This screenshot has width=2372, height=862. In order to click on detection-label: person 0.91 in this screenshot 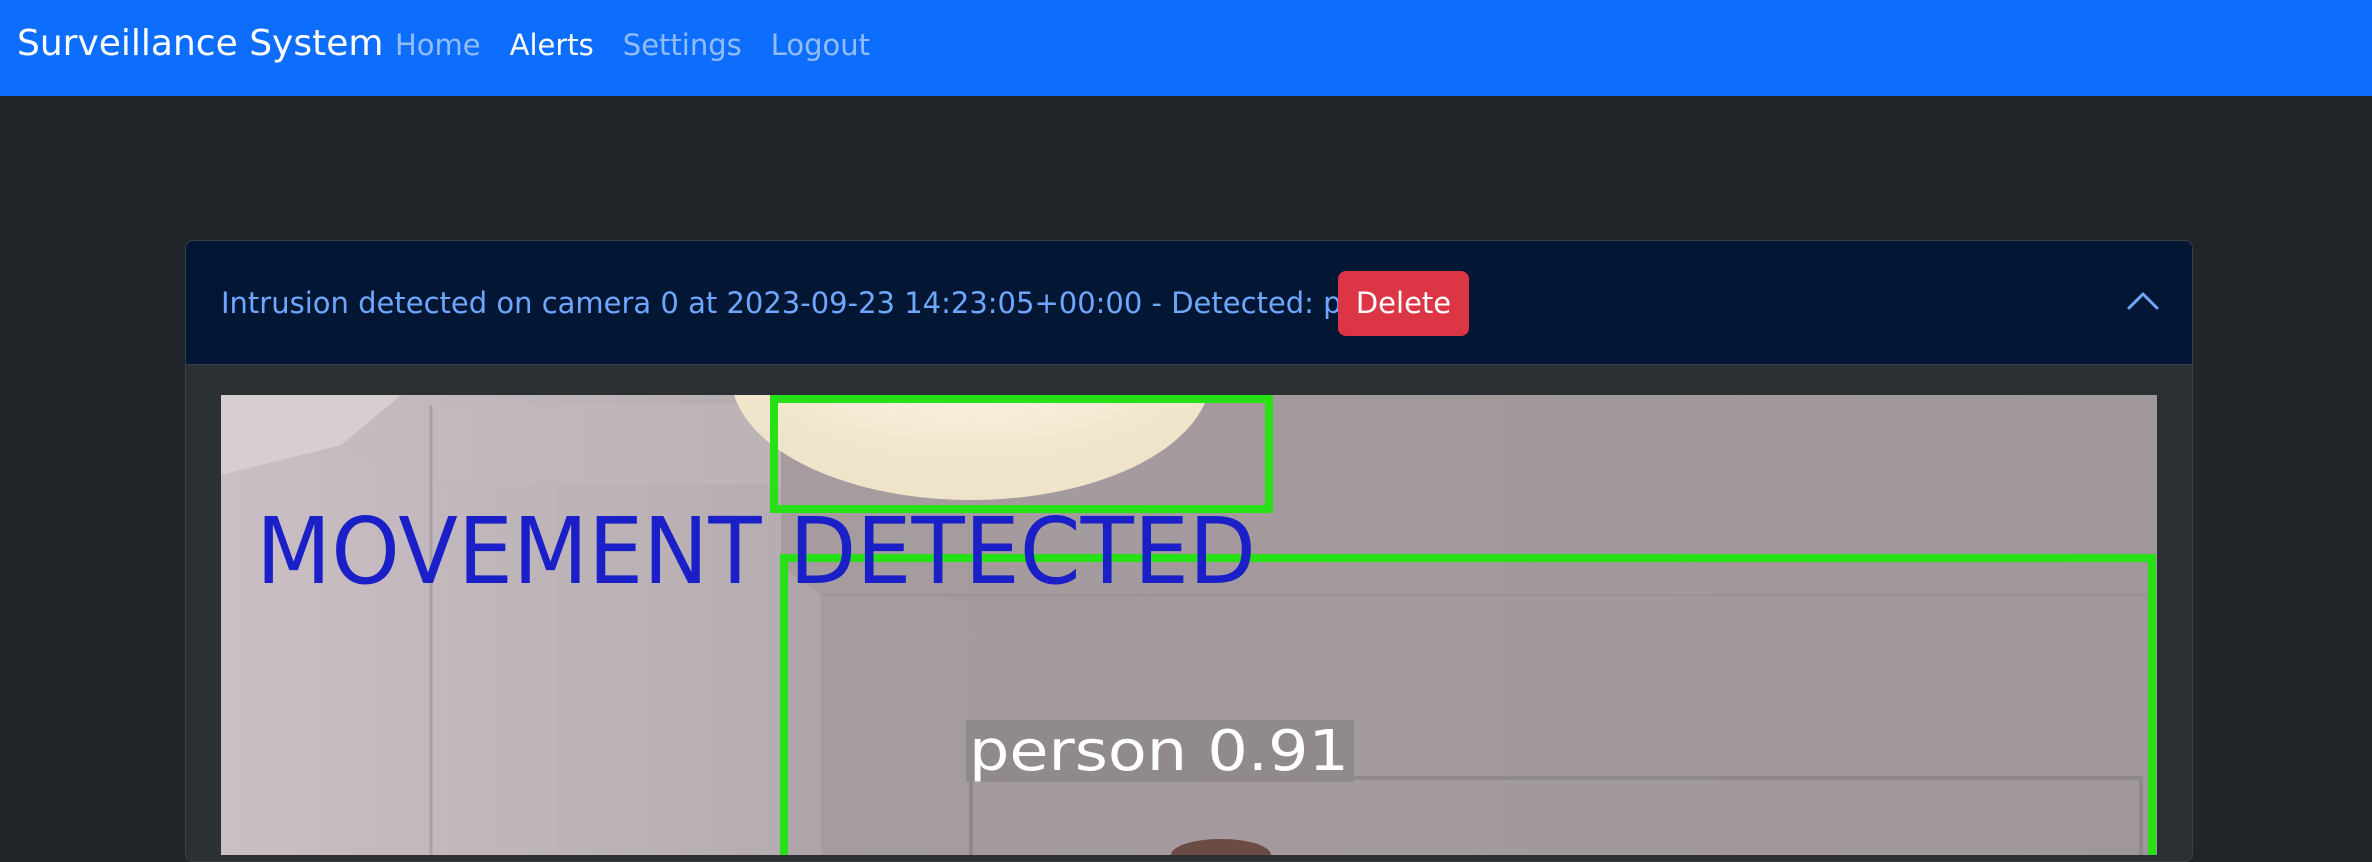, I will do `click(1159, 751)`.